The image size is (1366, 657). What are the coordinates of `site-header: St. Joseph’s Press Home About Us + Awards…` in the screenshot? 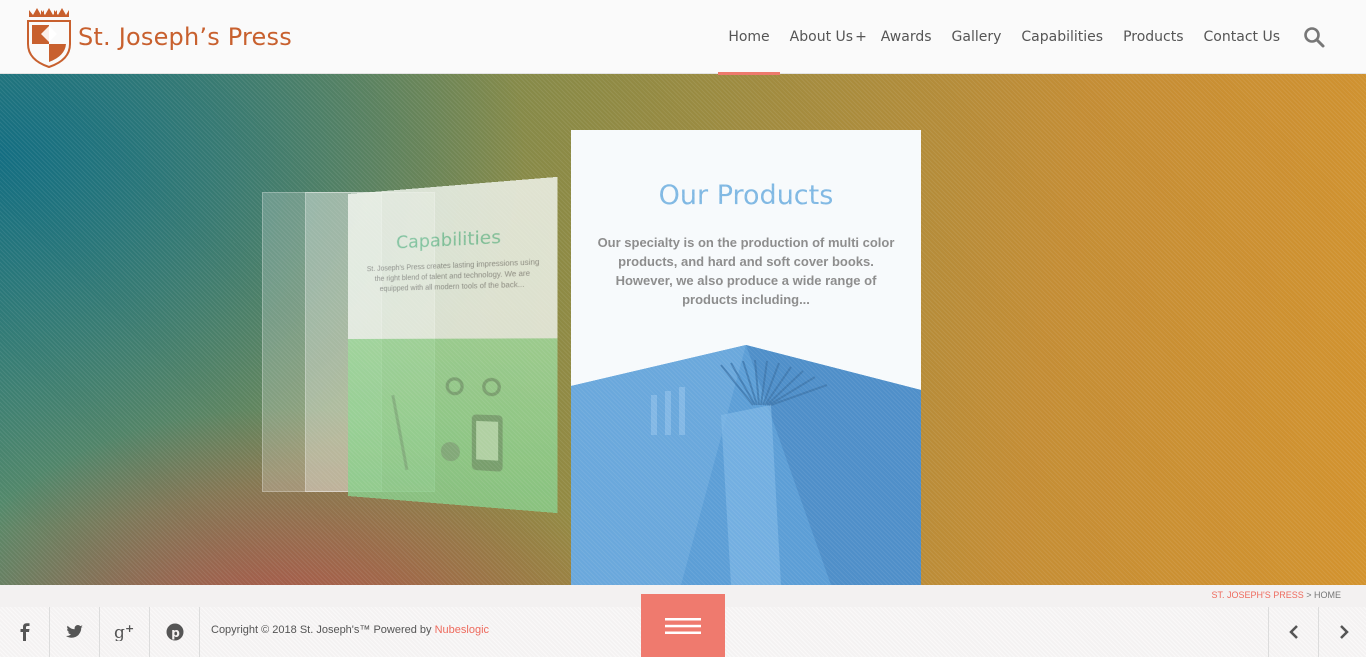 It's located at (683, 37).